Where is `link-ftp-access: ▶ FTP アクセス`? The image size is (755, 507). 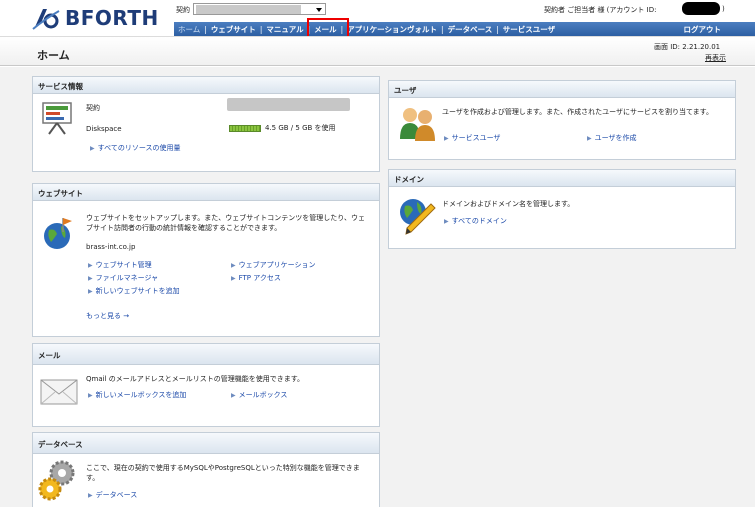 link-ftp-access: ▶ FTP アクセス is located at coordinates (256, 278).